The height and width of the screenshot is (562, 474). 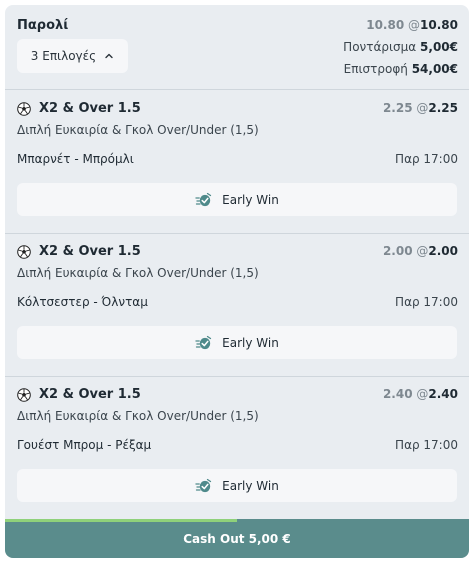 I want to click on odds-new: 2.40, so click(x=443, y=394).